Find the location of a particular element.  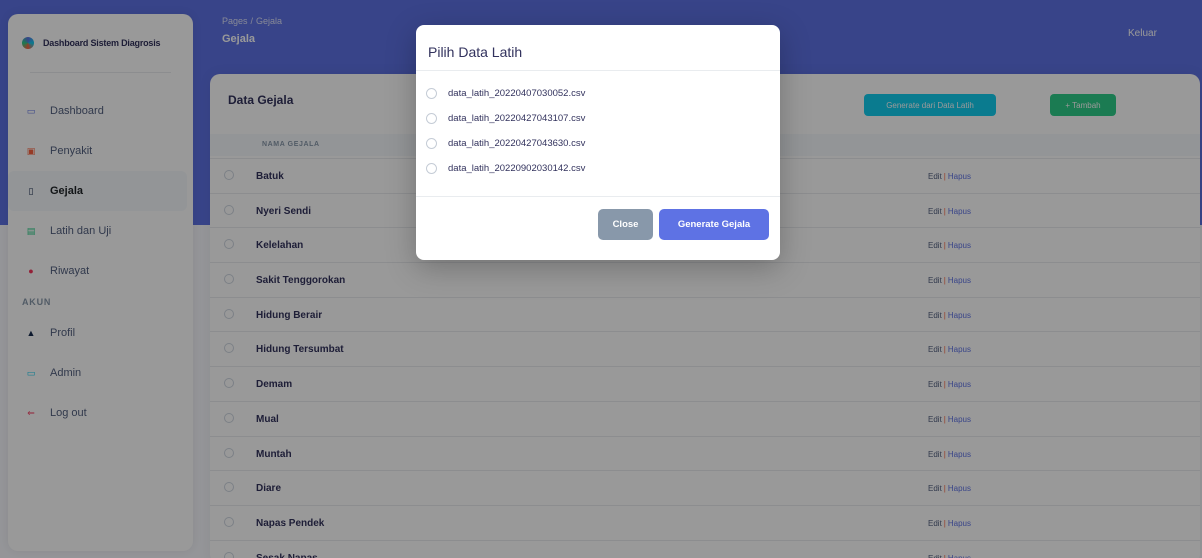

training-data-option: data_latih_20220407030052.csv is located at coordinates (505, 93).